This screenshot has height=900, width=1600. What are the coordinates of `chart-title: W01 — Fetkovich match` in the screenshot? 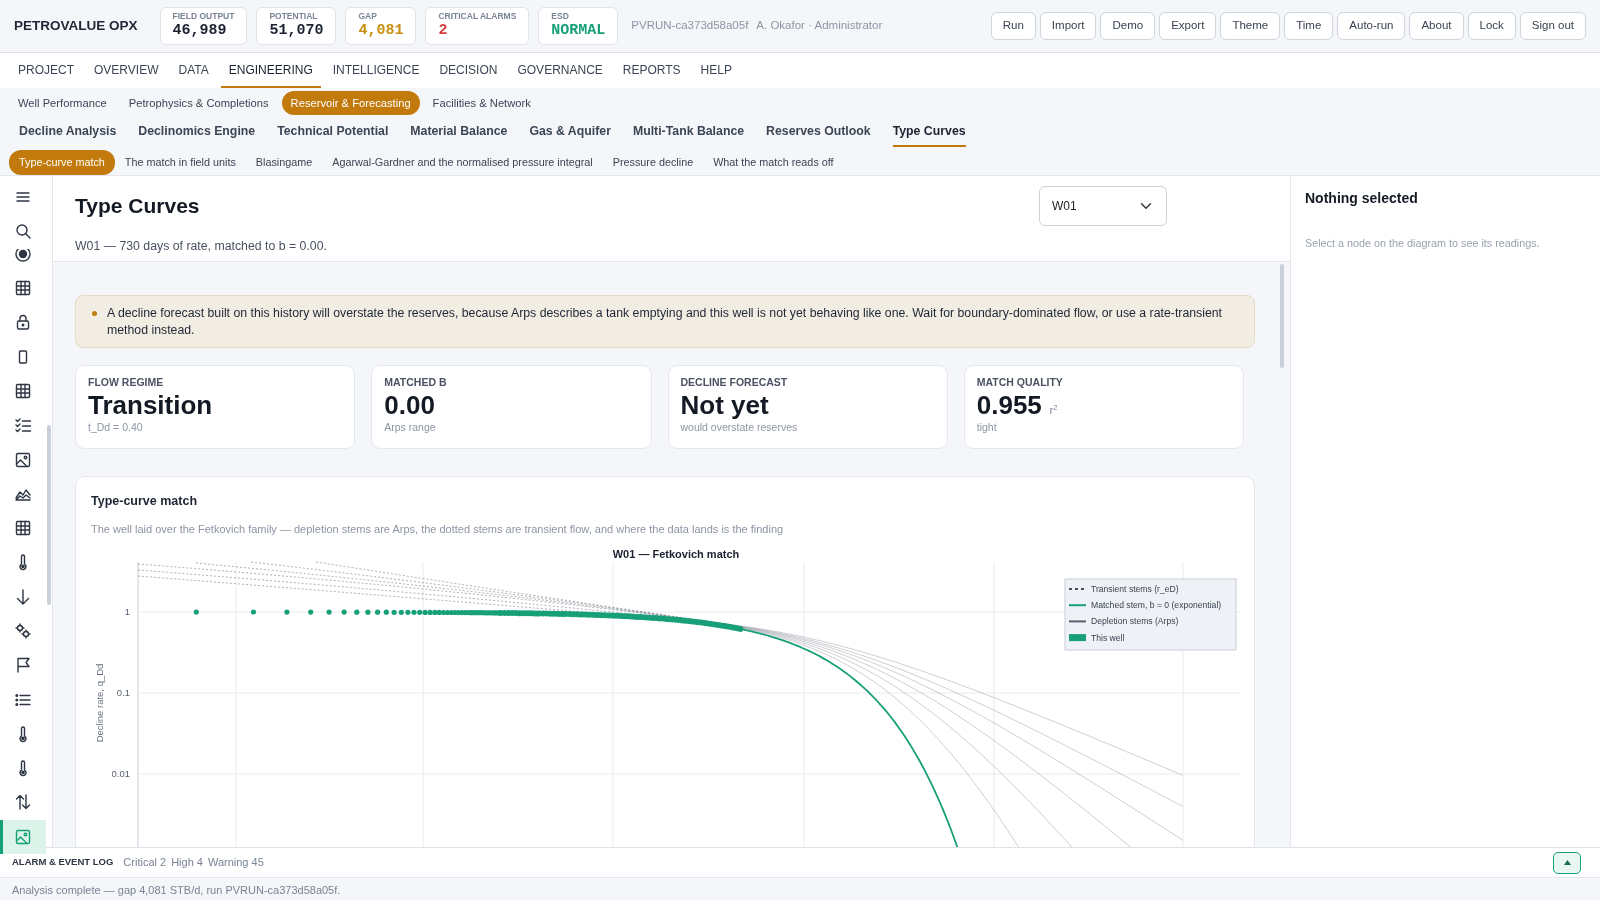 It's located at (676, 554).